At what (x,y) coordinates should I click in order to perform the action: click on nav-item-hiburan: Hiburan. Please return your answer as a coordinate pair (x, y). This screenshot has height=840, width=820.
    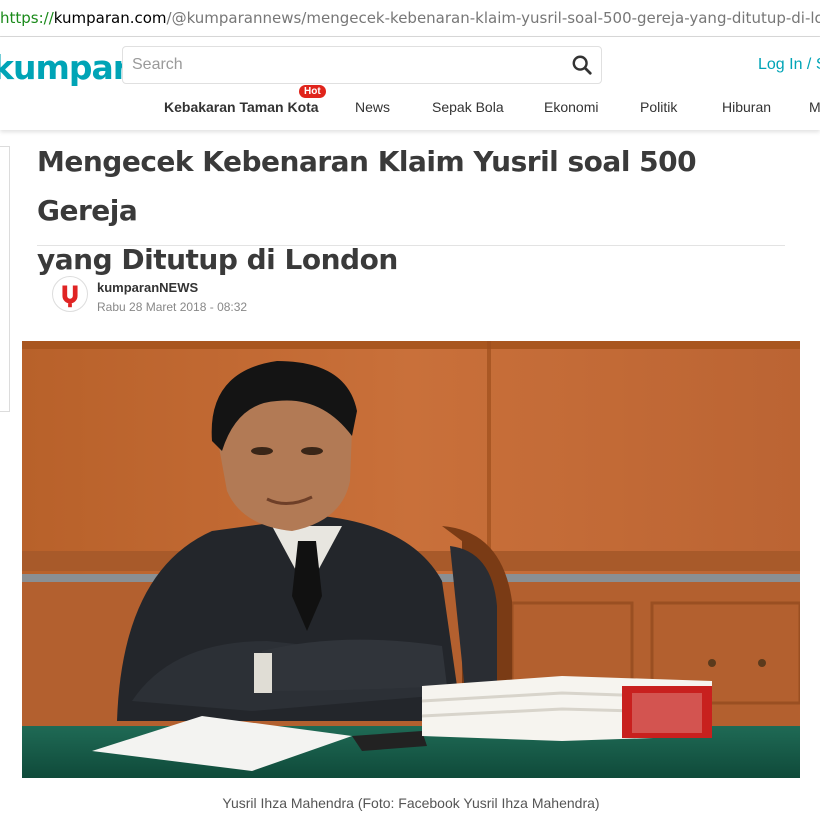
    Looking at the image, I should click on (746, 107).